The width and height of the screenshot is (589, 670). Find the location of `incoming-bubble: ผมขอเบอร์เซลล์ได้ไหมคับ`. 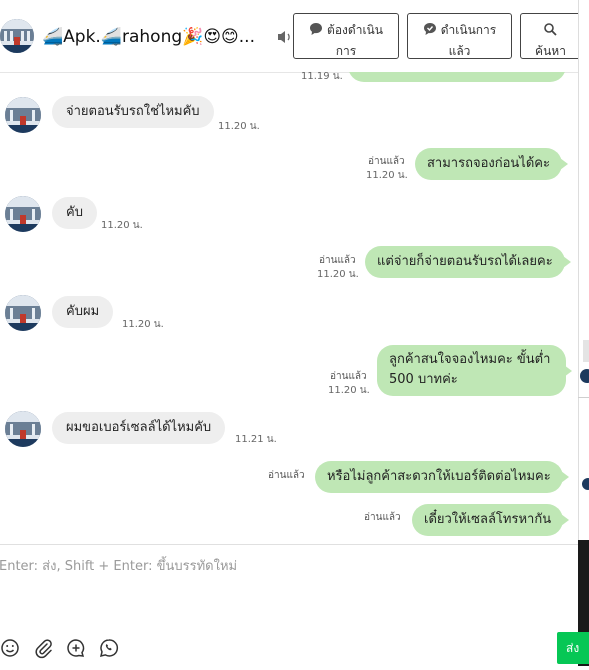

incoming-bubble: ผมขอเบอร์เซลล์ได้ไหมคับ is located at coordinates (139, 428).